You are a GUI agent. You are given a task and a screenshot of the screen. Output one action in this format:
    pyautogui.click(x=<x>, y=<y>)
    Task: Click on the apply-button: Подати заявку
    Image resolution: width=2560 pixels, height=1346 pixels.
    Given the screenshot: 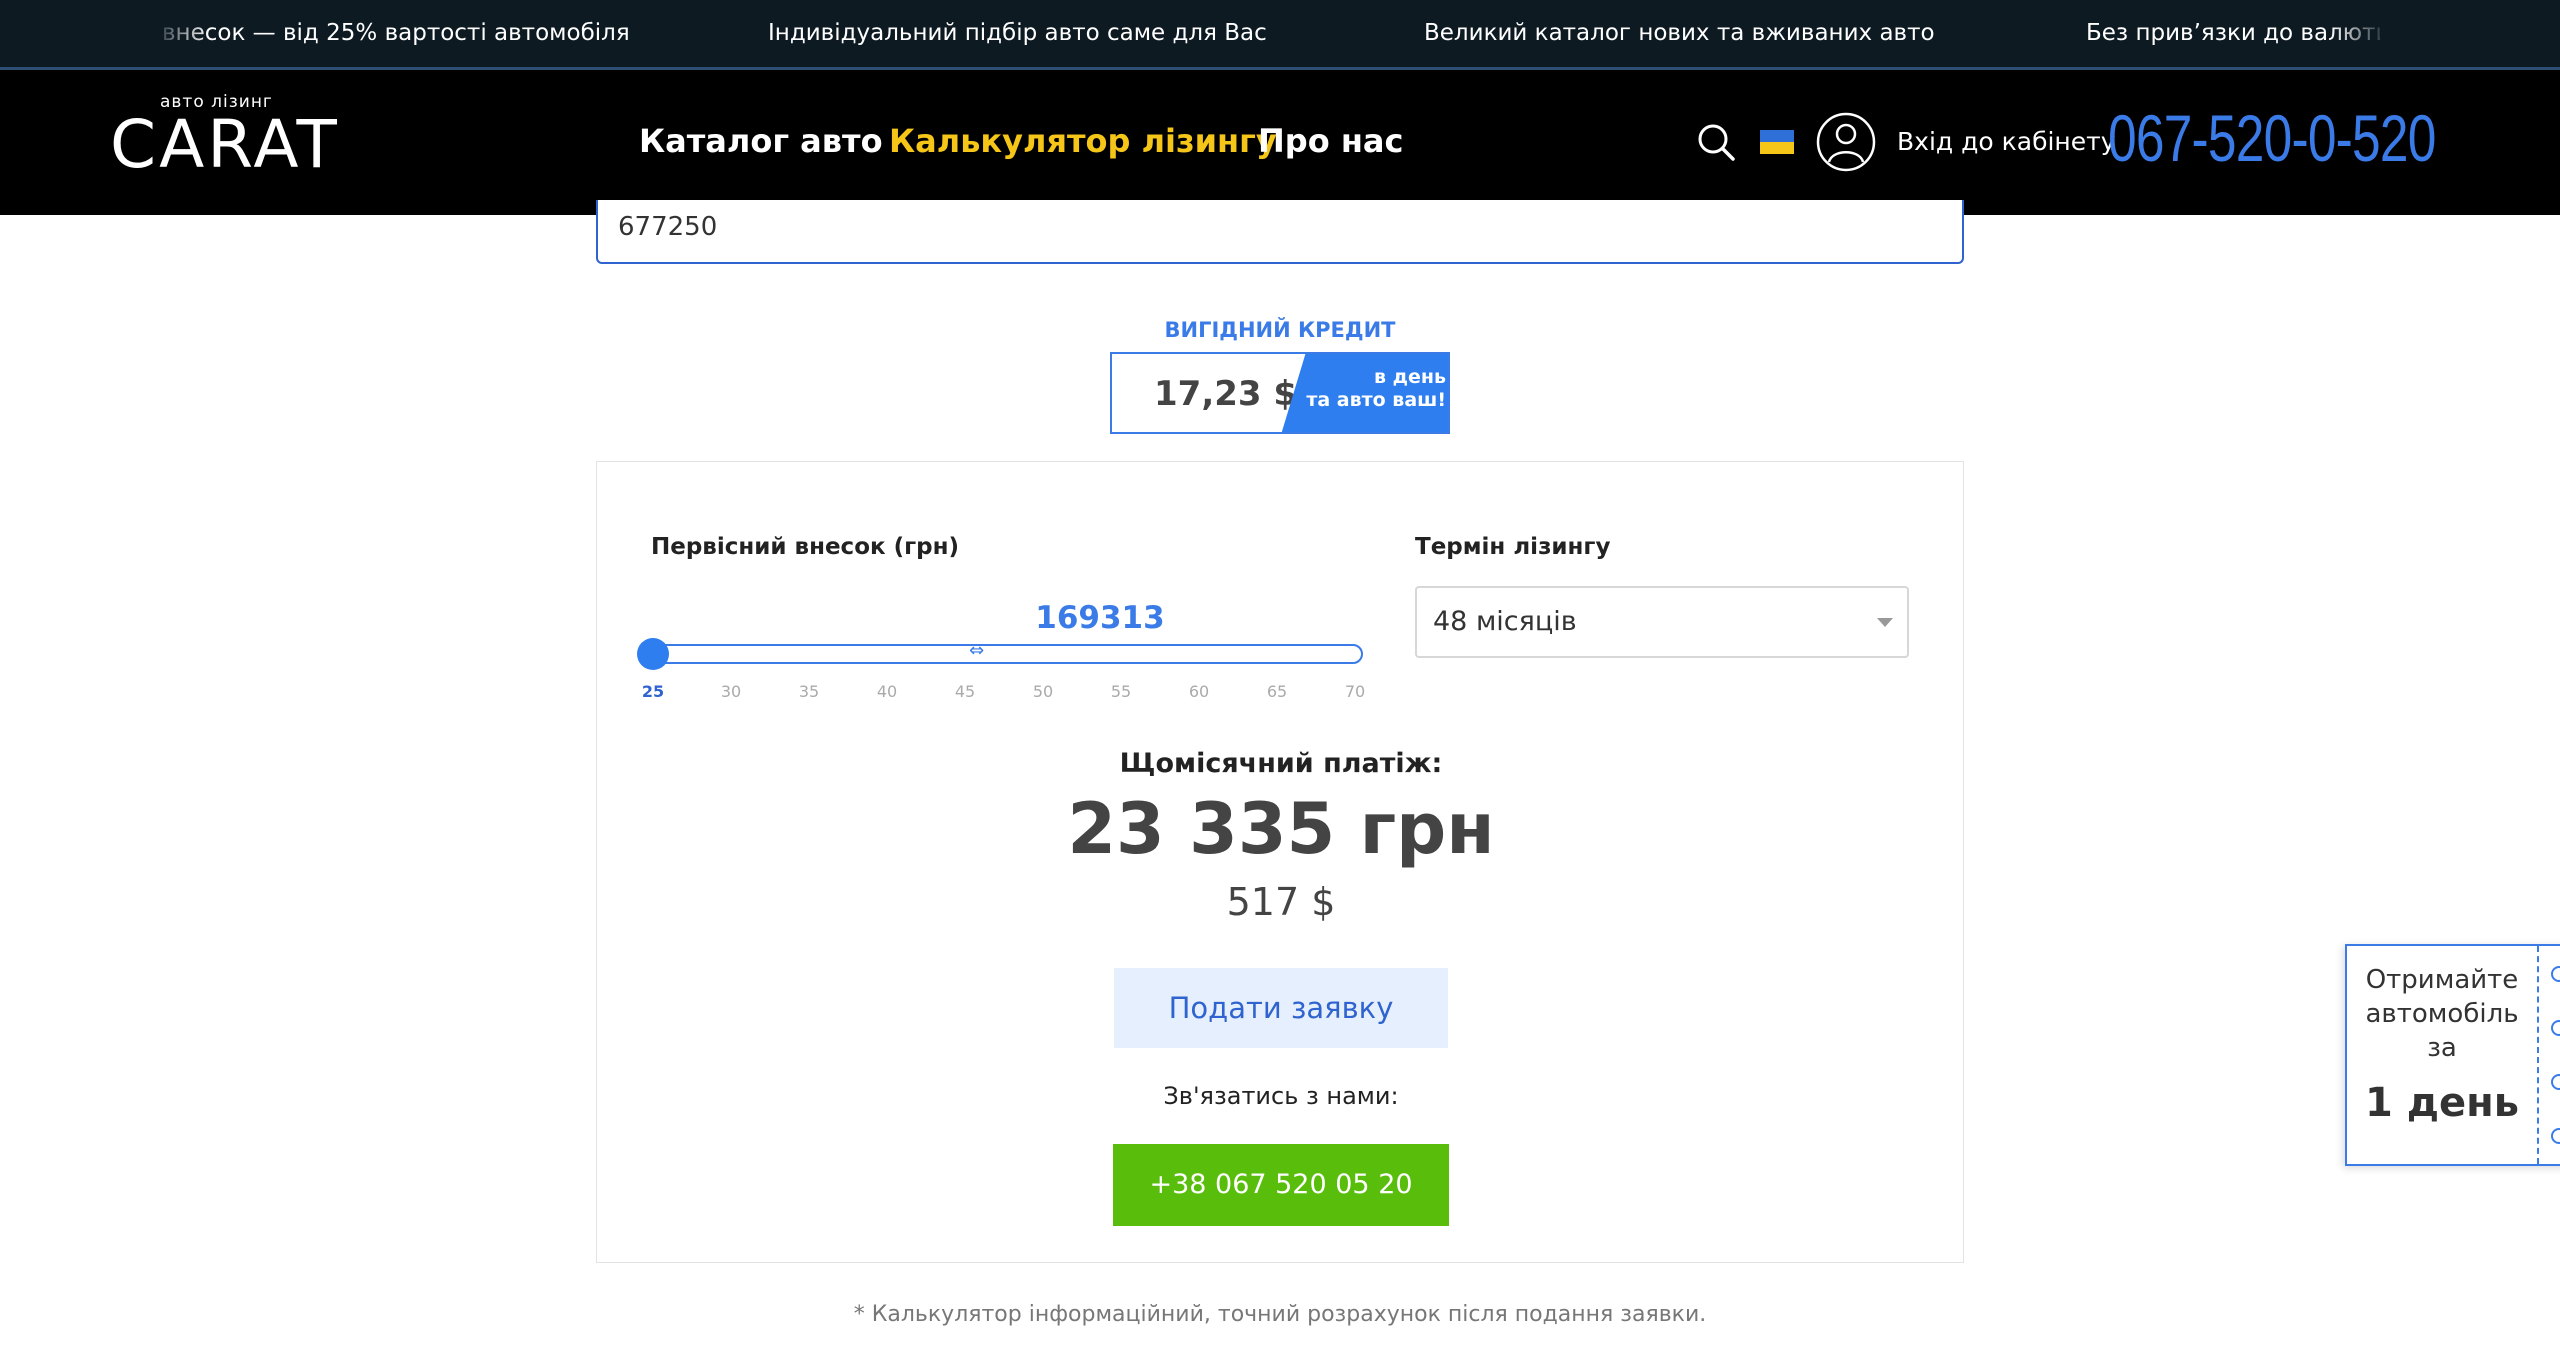 What is the action you would take?
    pyautogui.click(x=1281, y=1008)
    